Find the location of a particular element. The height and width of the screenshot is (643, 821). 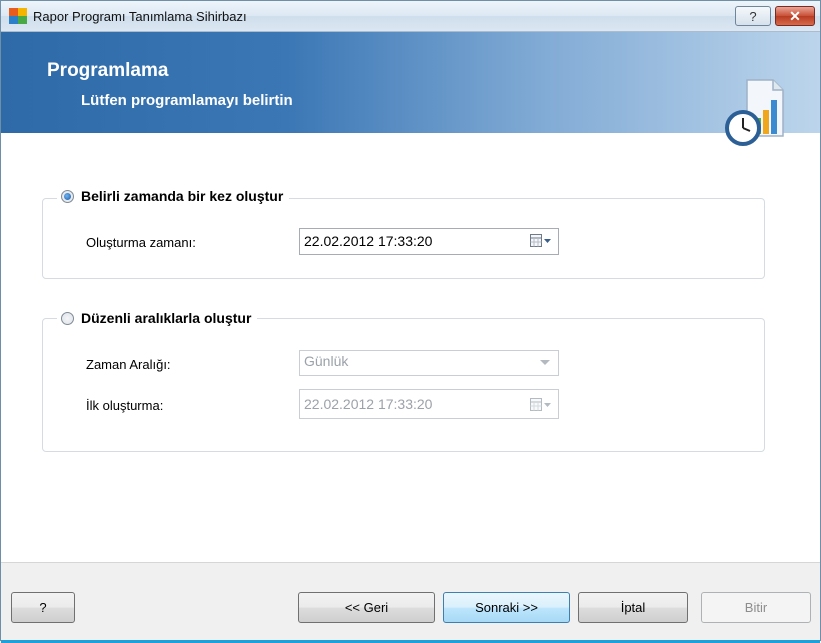

close-icon: ✕ is located at coordinates (795, 16).